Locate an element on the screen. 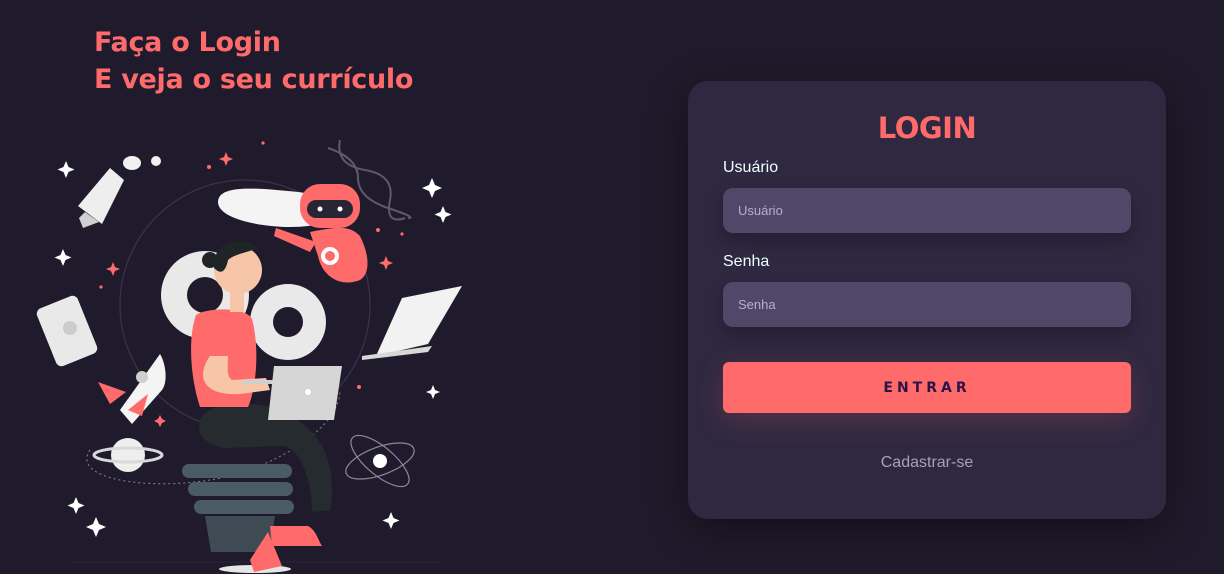 Image resolution: width=1224 pixels, height=574 pixels. password-label: Senha is located at coordinates (746, 261).